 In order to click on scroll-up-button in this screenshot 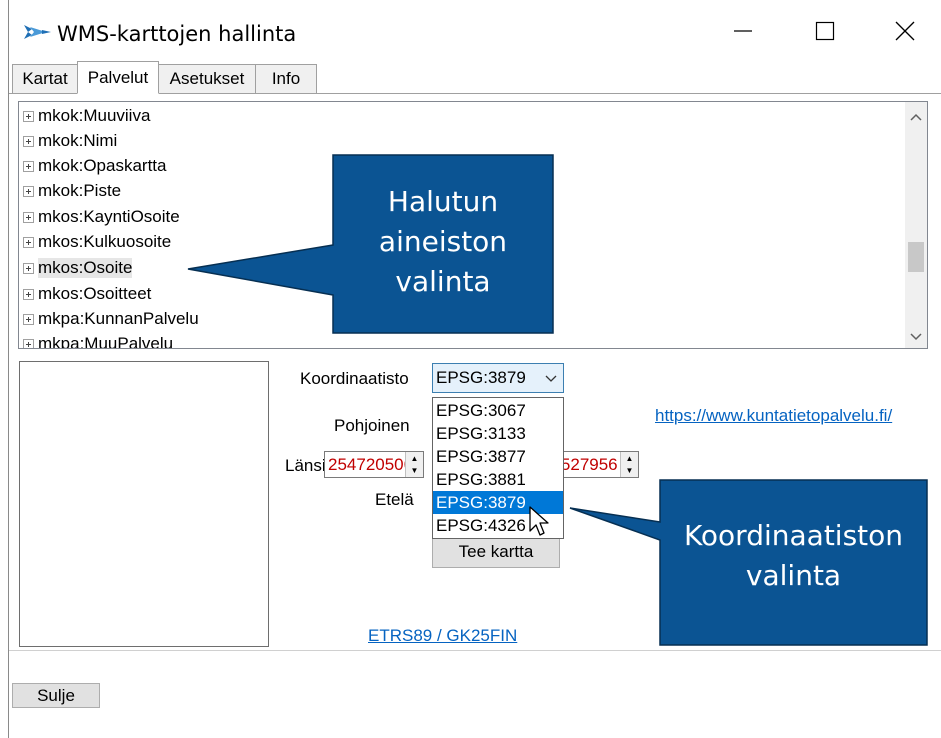, I will do `click(916, 117)`.